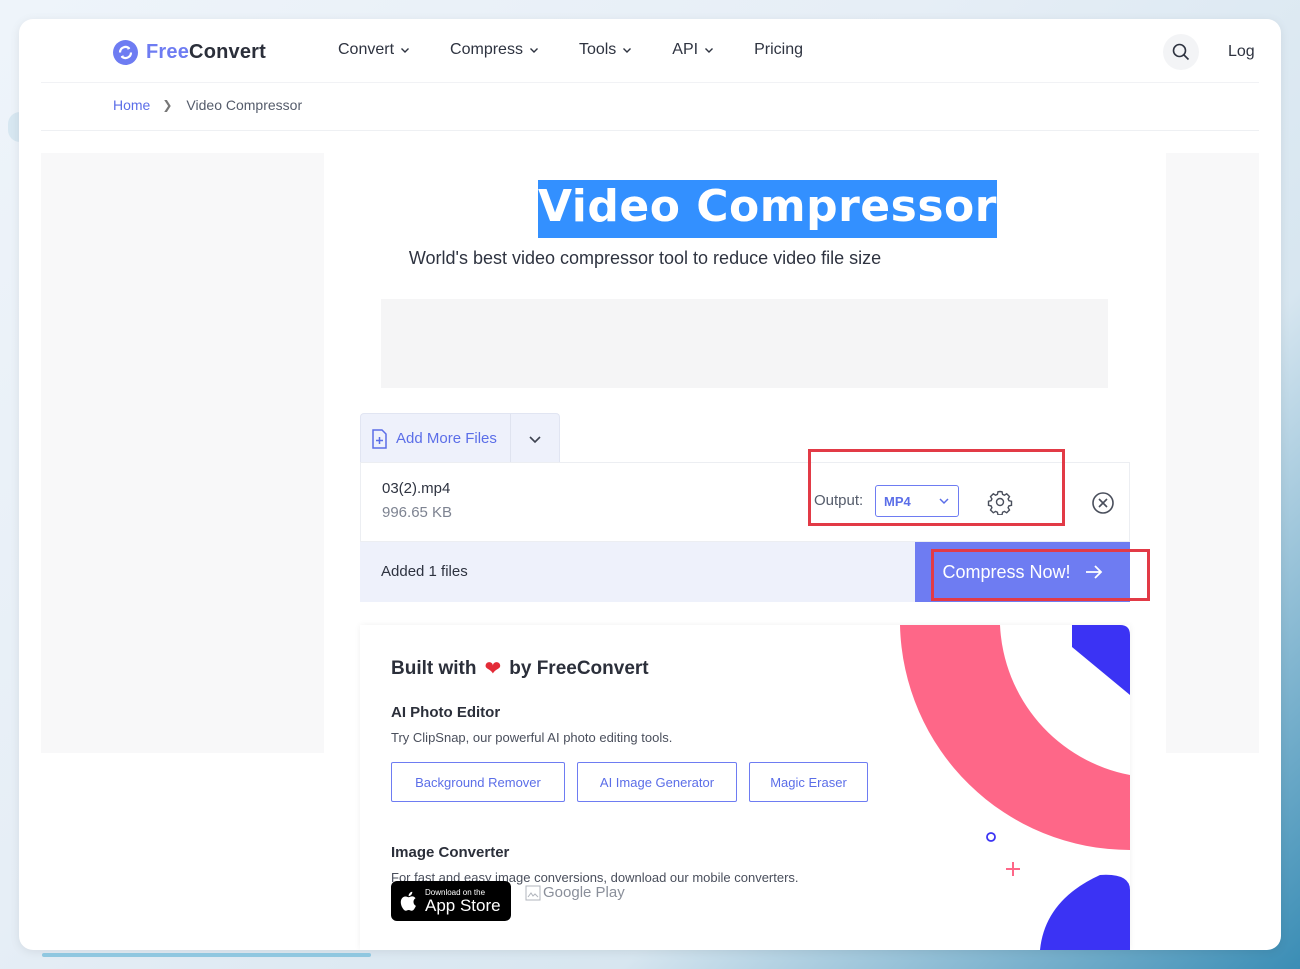 The height and width of the screenshot is (969, 1300). Describe the element at coordinates (1015, 787) in the screenshot. I see `decorative-shapes` at that location.